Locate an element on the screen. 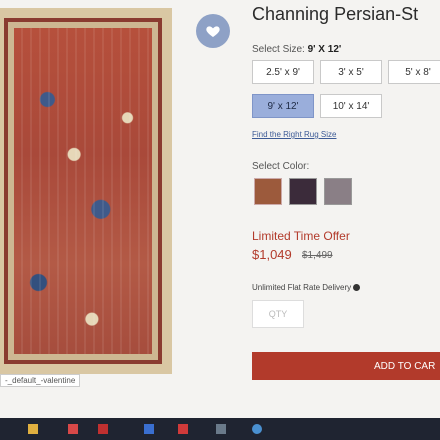  heart-icon is located at coordinates (213, 31).